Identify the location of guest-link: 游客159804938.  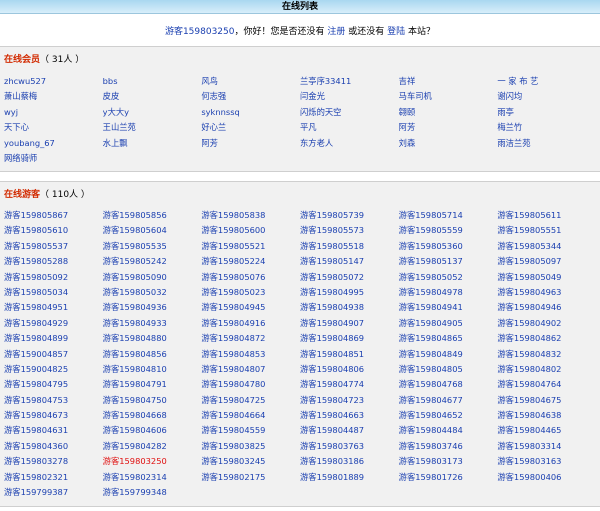
(349, 307).